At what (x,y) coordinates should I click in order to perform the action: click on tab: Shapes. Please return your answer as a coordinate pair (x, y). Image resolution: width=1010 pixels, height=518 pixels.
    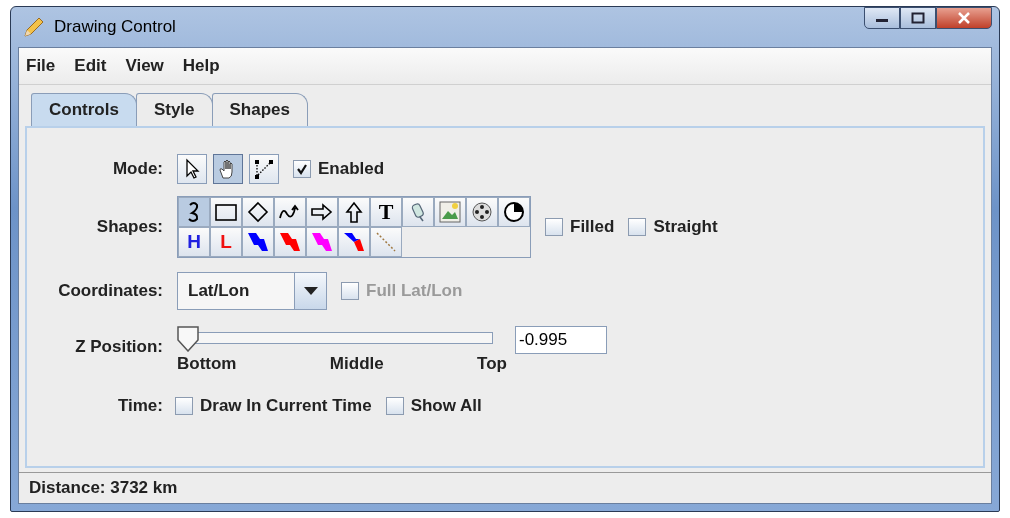
    Looking at the image, I should click on (259, 109).